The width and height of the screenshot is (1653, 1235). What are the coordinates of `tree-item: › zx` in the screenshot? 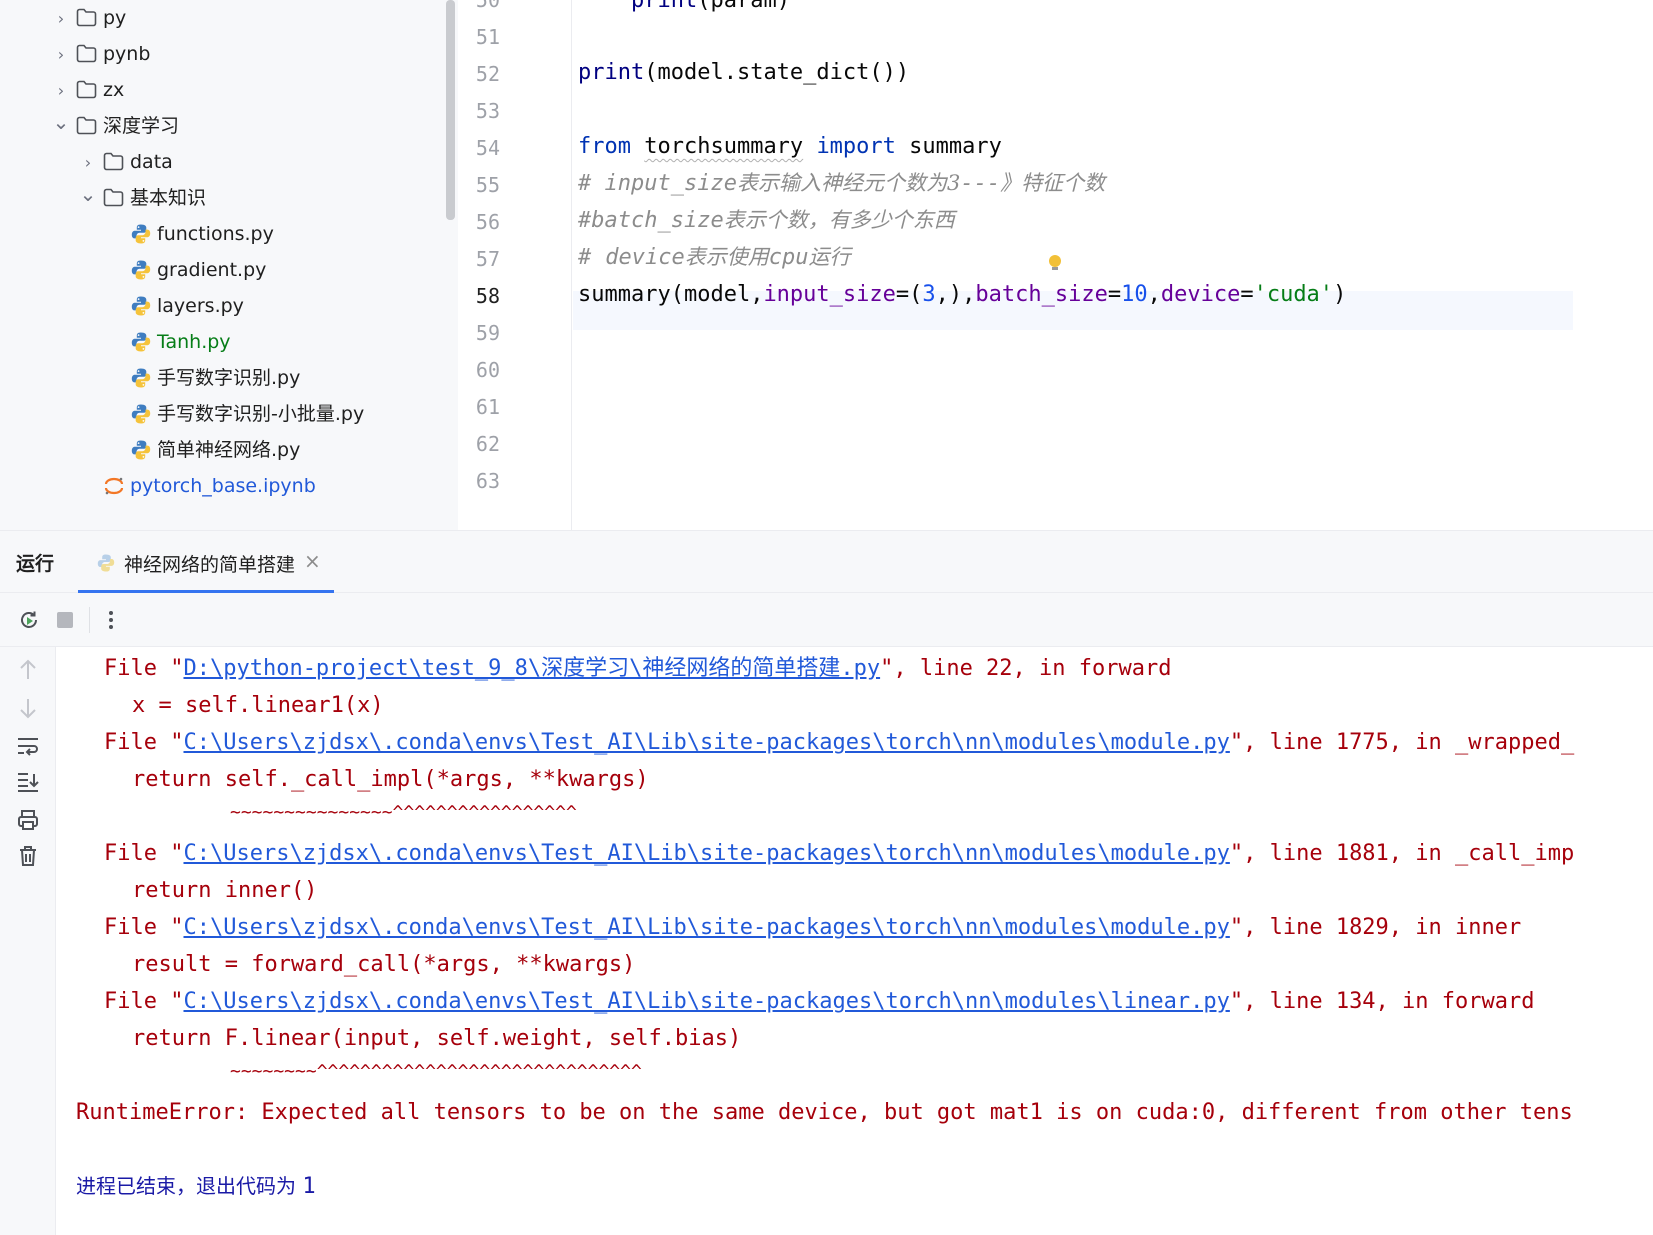 It's located at (222, 90).